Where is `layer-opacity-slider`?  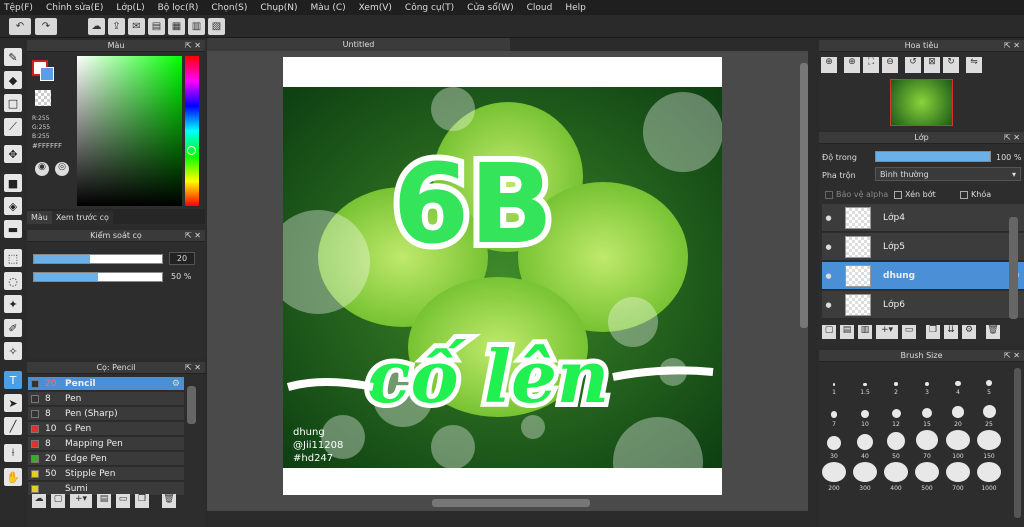
layer-opacity-slider is located at coordinates (933, 156).